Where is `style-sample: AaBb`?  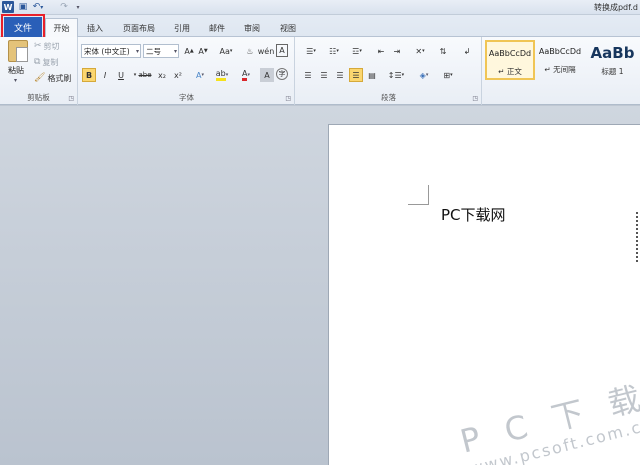
style-sample: AaBb is located at coordinates (612, 53).